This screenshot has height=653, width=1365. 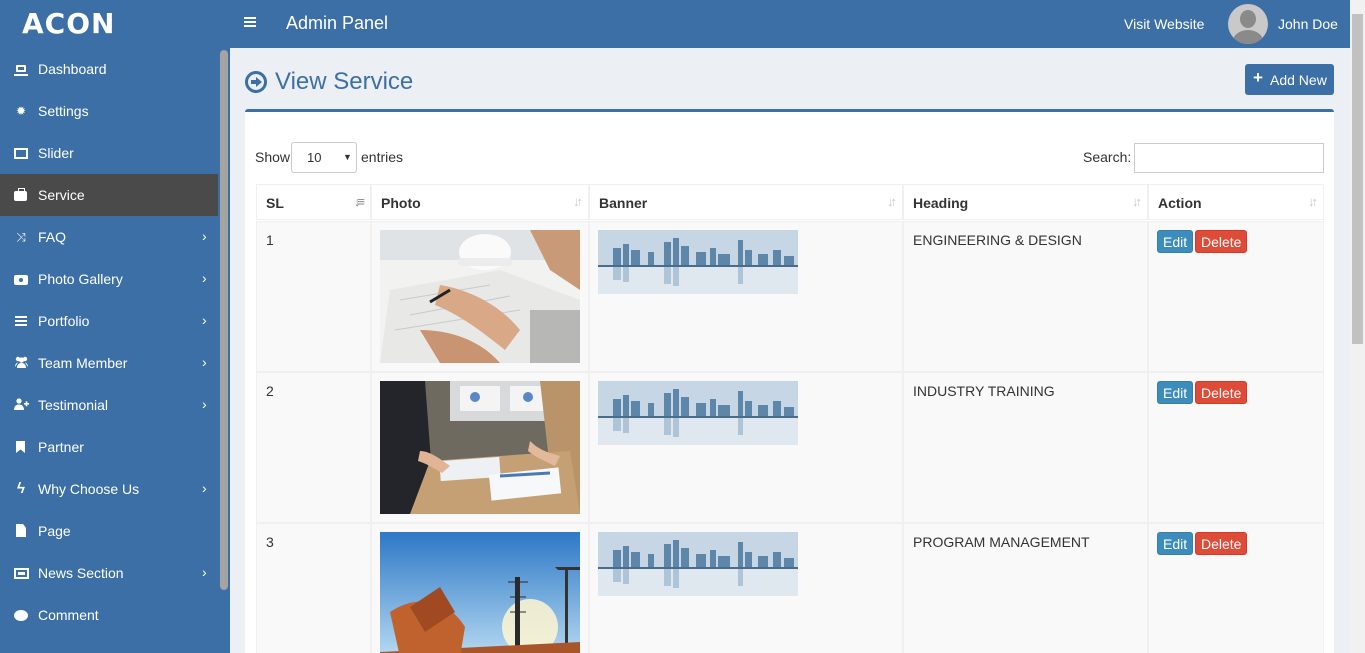 I want to click on column-header-banner: Banner ↓↑, so click(x=746, y=202).